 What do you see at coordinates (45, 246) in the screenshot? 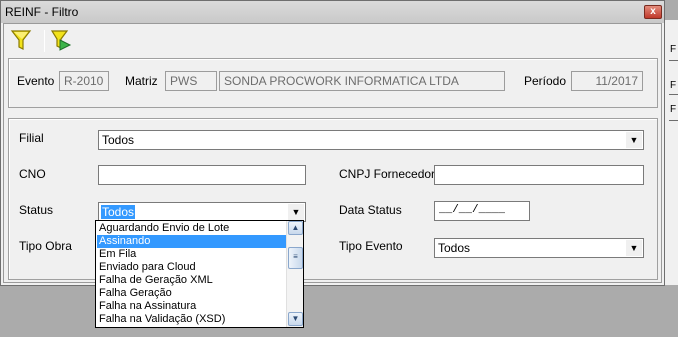
I see `tipo-obra-label: Tipo Obra` at bounding box center [45, 246].